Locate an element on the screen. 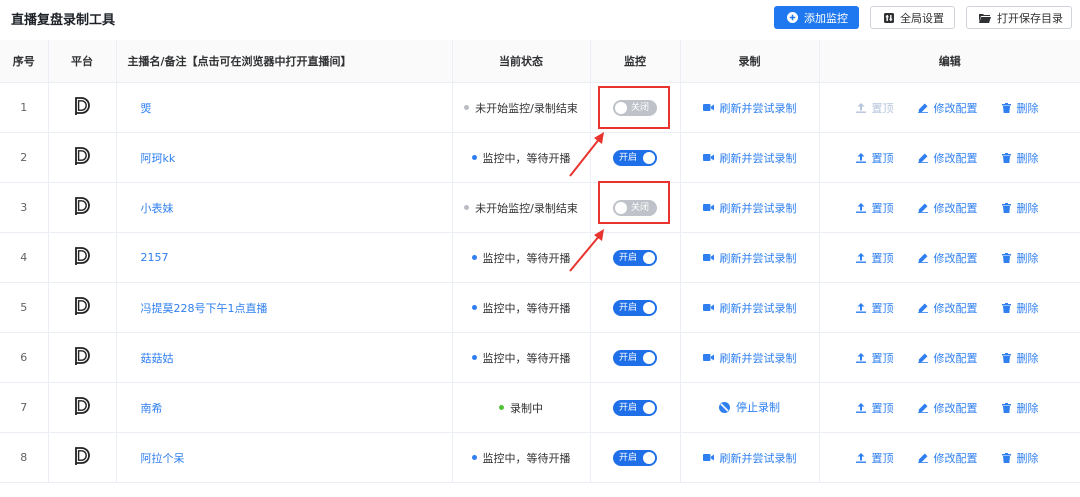  header-name: 主播名/备注【点击可在浏览器中打开直播间】 is located at coordinates (284, 61).